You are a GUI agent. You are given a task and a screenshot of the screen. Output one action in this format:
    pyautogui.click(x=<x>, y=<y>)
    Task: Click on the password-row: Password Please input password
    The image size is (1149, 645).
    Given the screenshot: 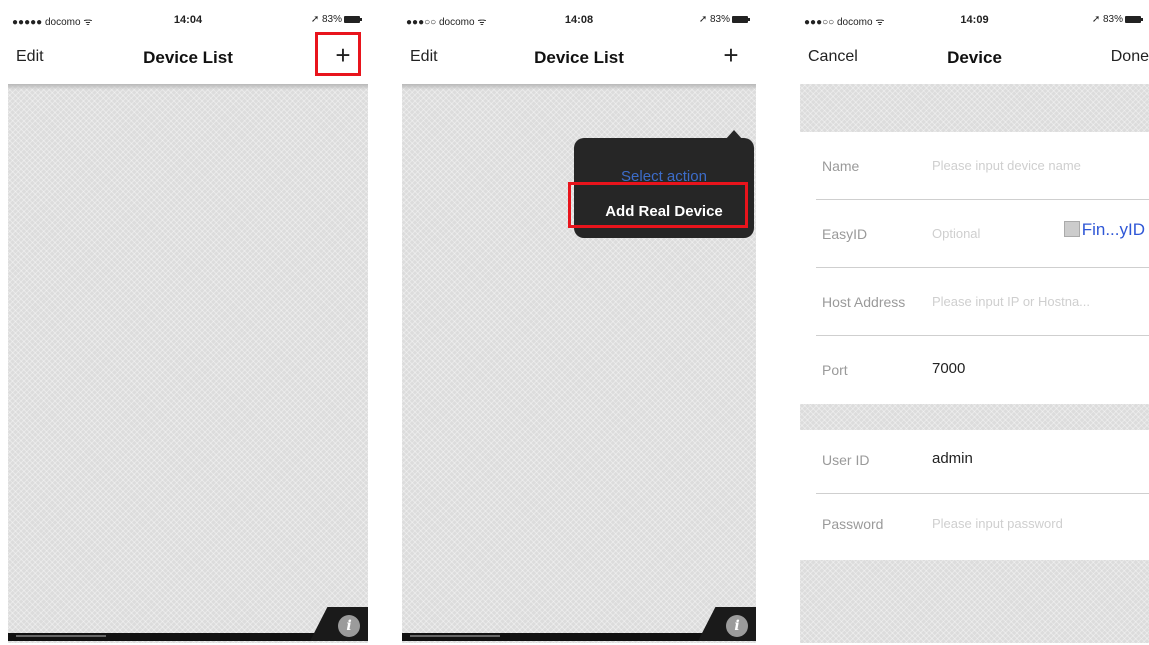 What is the action you would take?
    pyautogui.click(x=974, y=527)
    